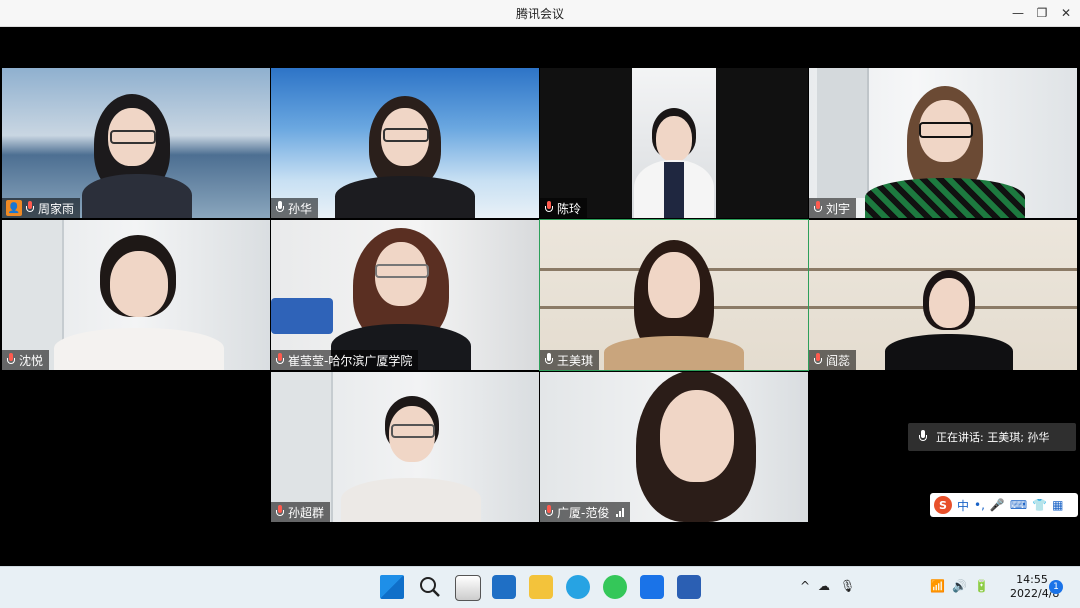 The height and width of the screenshot is (608, 1080). I want to click on file-explorer-icon, so click(541, 587).